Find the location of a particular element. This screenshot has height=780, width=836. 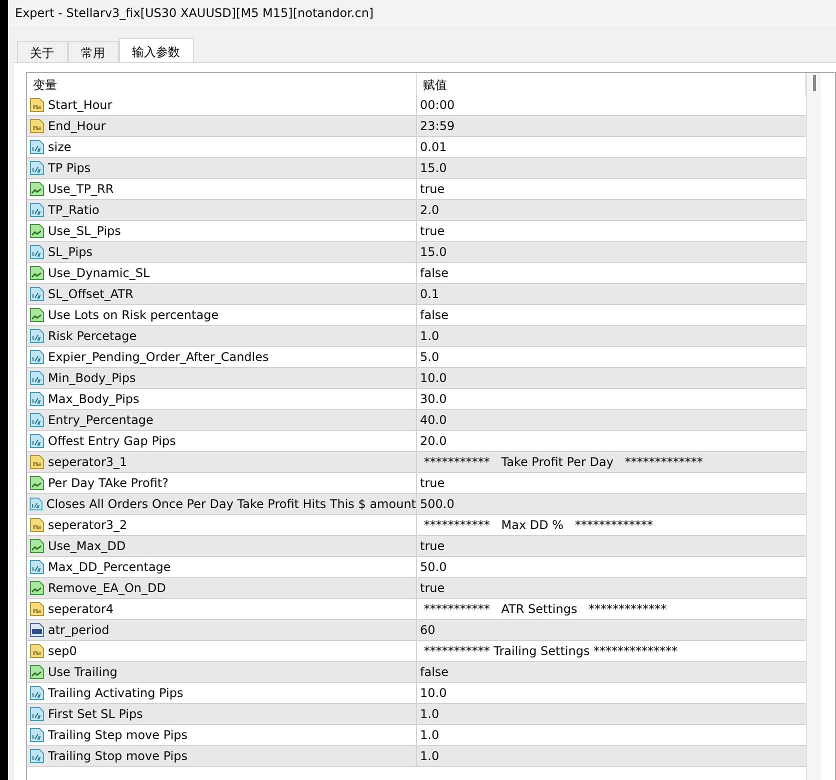

tab: 输入参数 is located at coordinates (156, 50).